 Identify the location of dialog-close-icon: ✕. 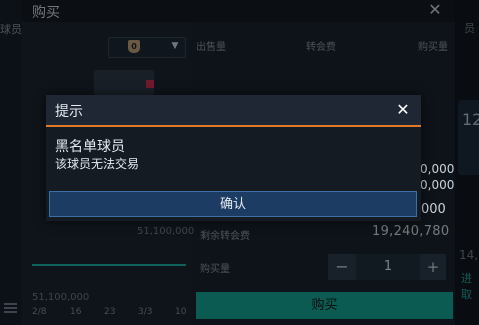
(403, 110).